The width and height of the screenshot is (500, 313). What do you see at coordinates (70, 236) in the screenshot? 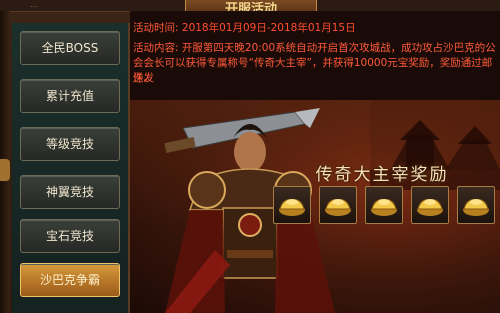
I see `sidebar-item-gems: 宝石竞技` at bounding box center [70, 236].